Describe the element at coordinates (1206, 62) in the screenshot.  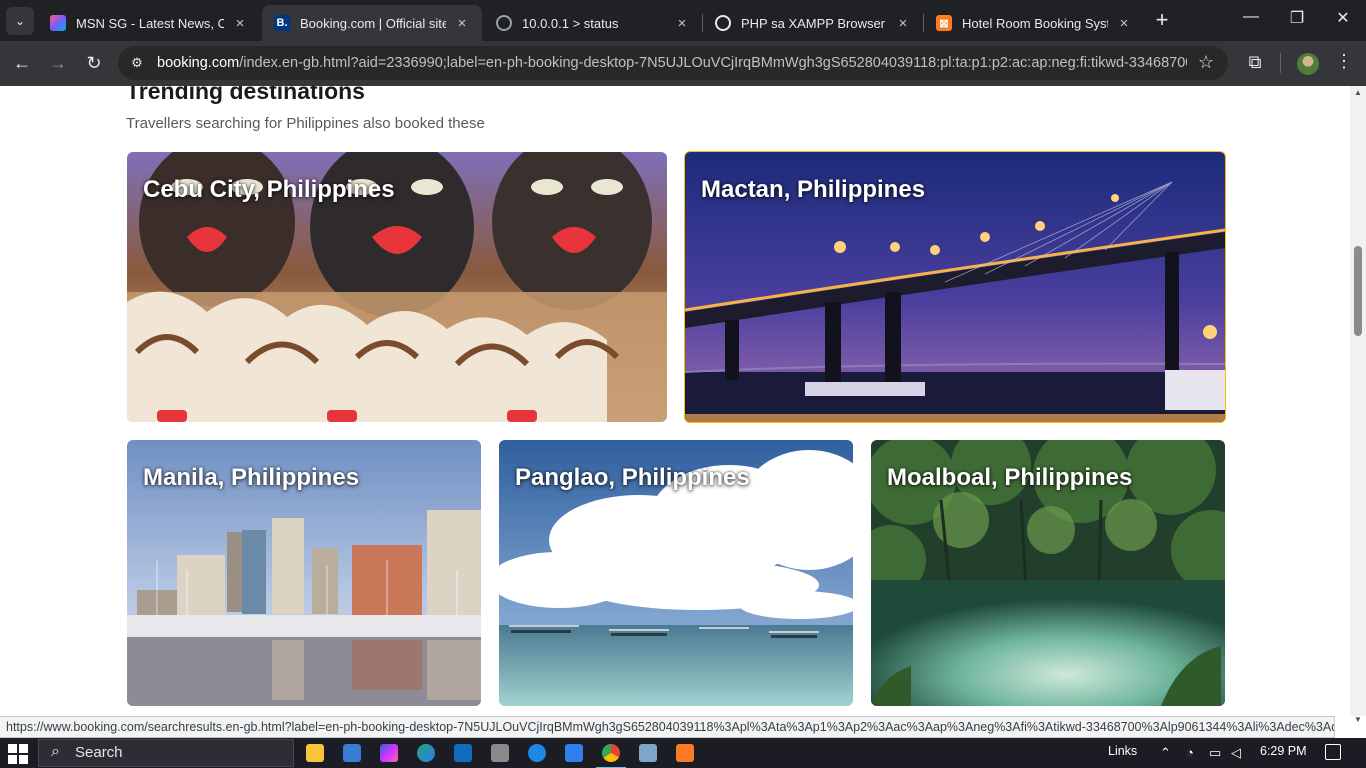
I see `bookmark-star-icon: ☆` at that location.